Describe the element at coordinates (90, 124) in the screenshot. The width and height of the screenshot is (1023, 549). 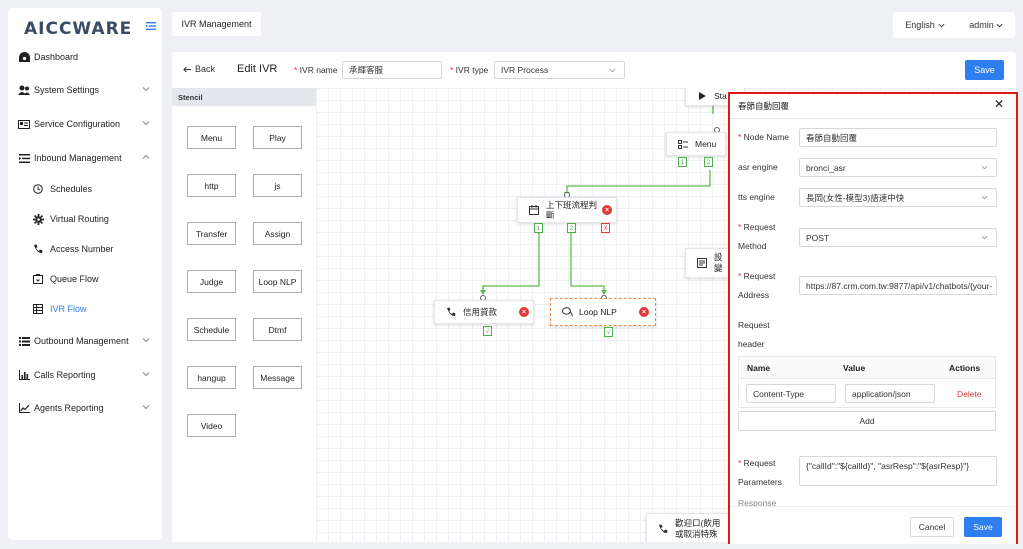
I see `sidebar-item-service-configuration: Service Configuration` at that location.